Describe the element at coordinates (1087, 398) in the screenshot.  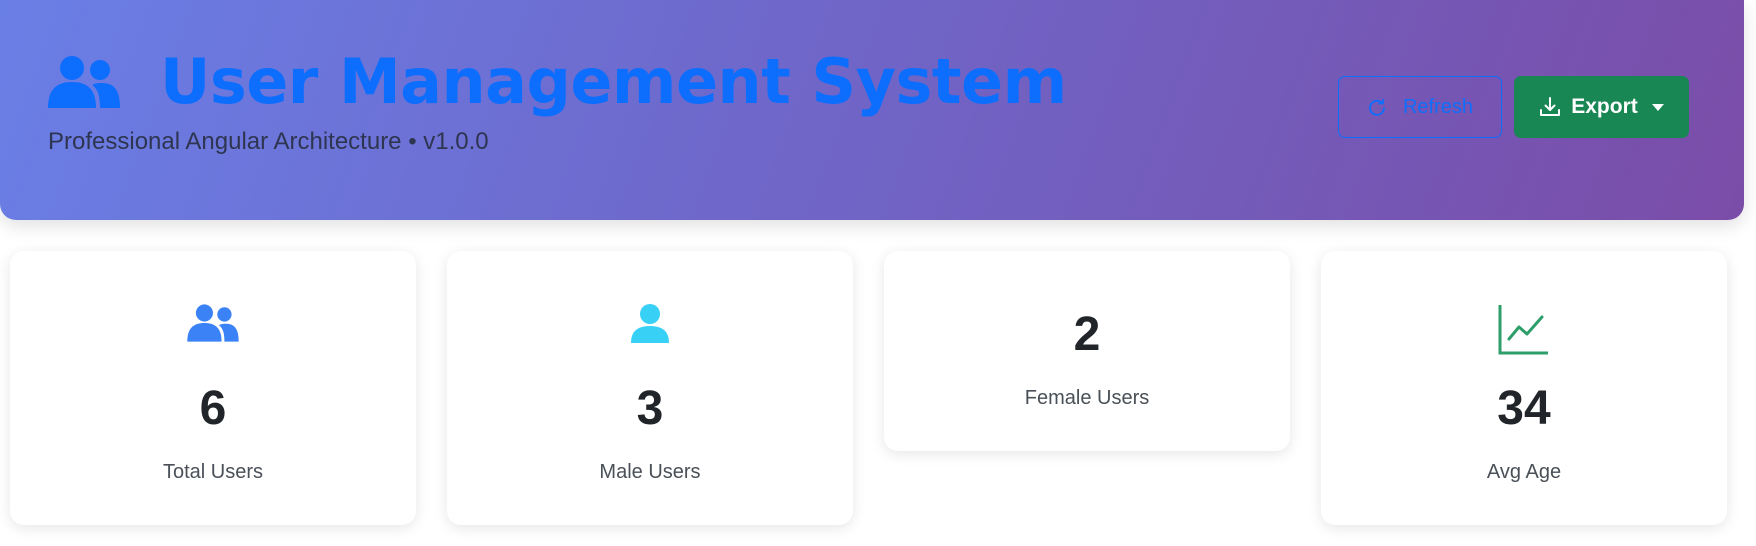
I see `stat-label: Female Users` at that location.